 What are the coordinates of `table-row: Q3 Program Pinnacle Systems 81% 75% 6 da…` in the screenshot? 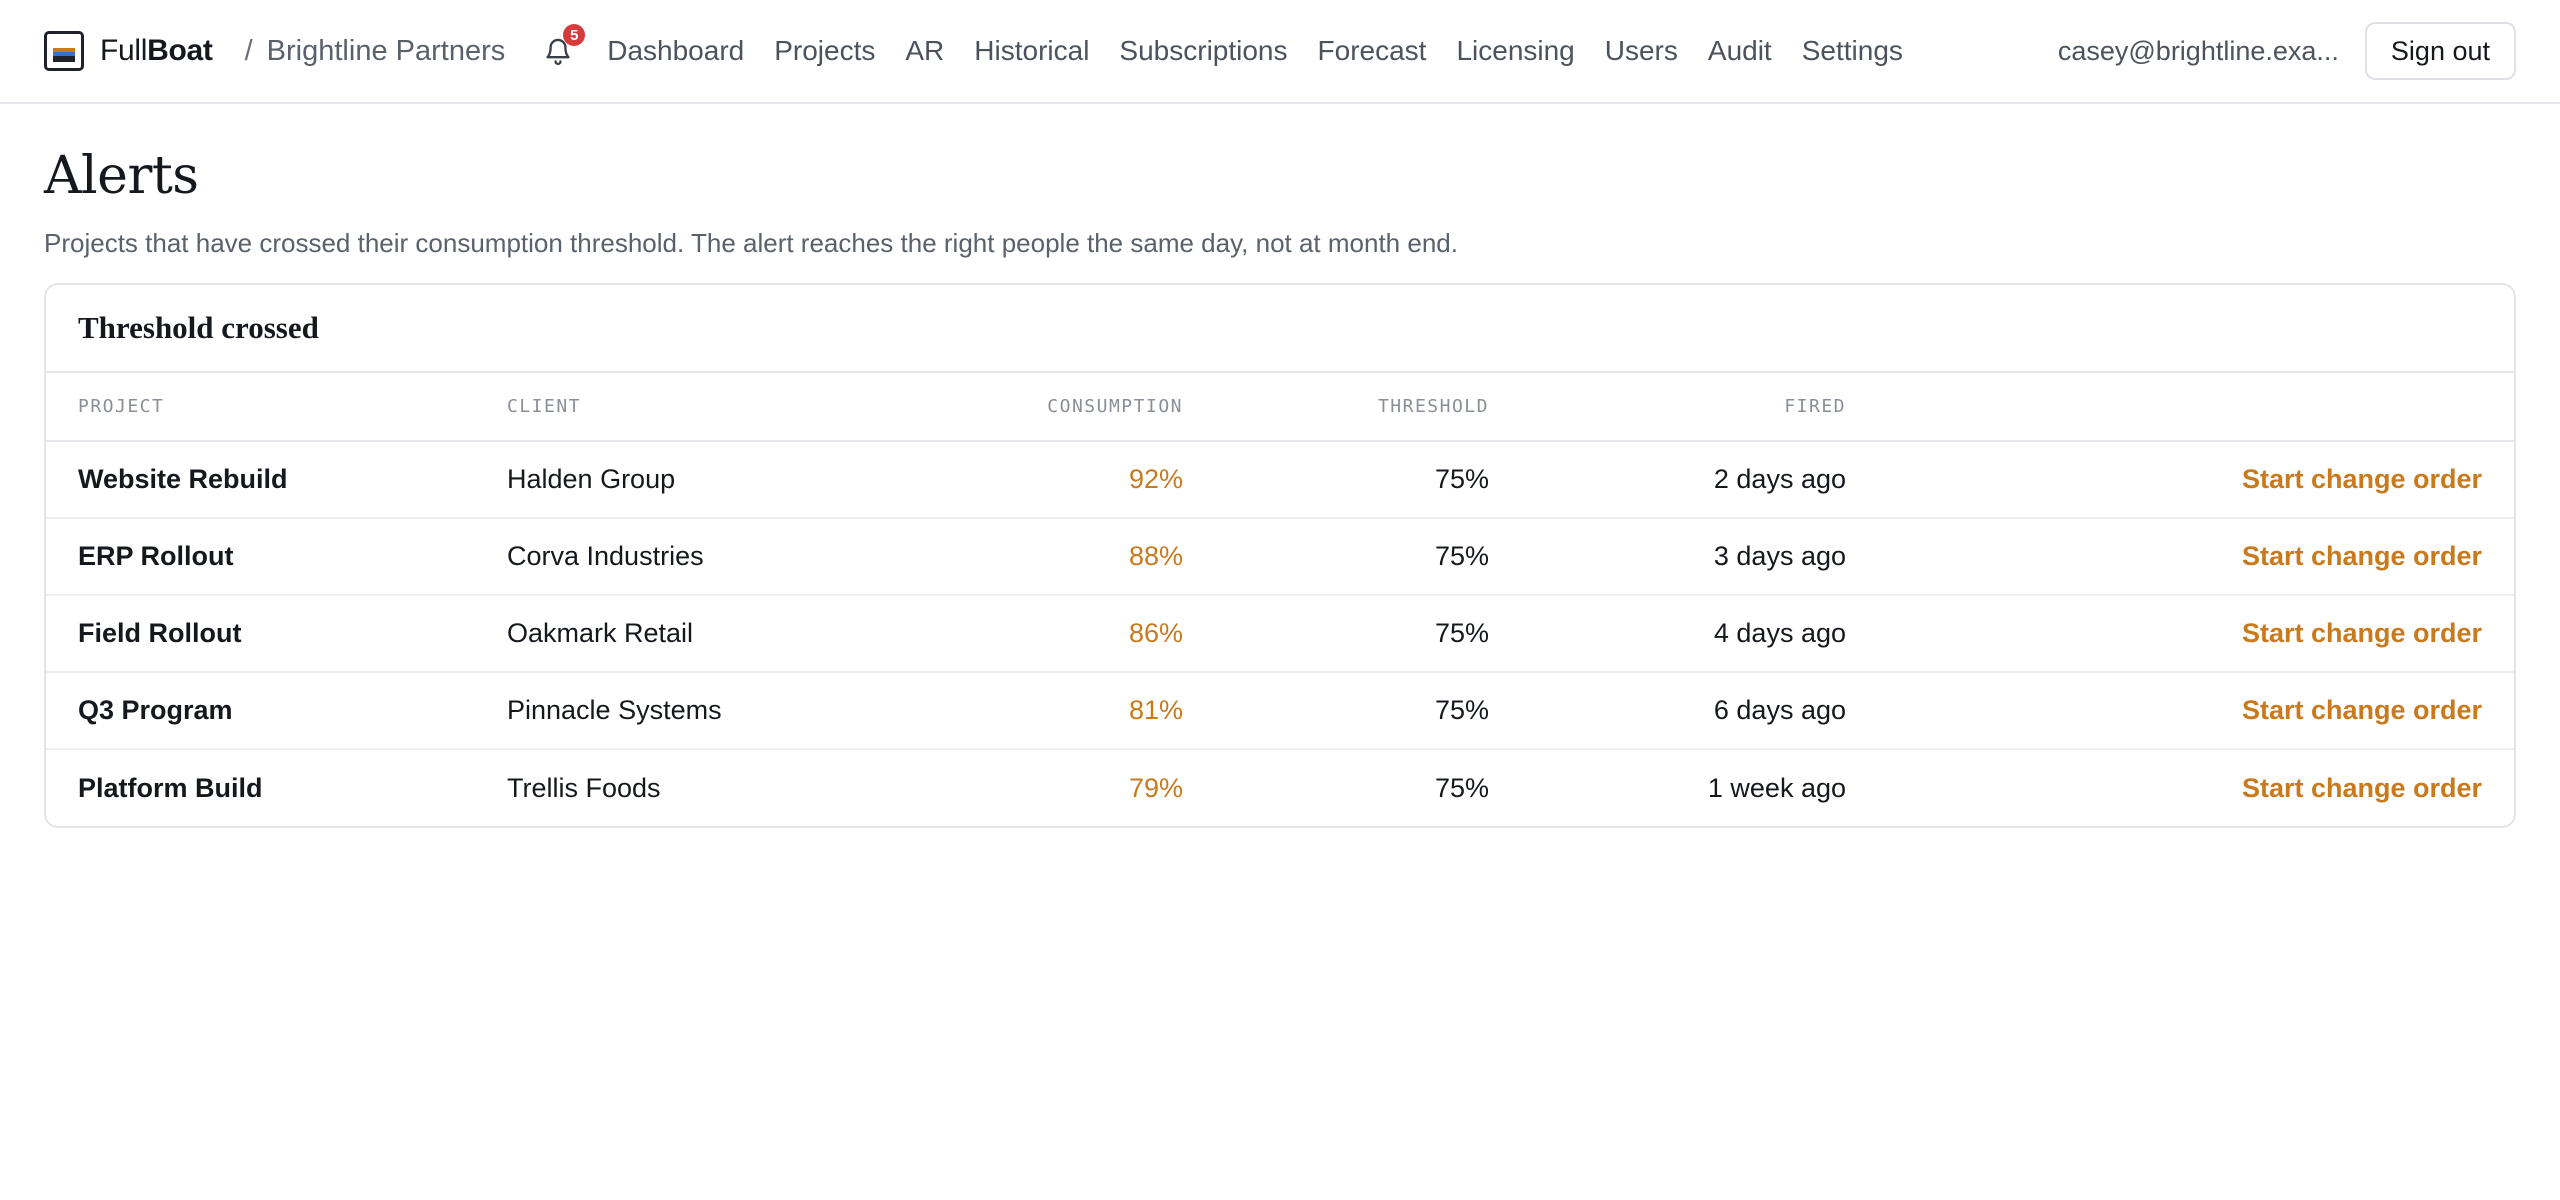 It's located at (1280, 711).